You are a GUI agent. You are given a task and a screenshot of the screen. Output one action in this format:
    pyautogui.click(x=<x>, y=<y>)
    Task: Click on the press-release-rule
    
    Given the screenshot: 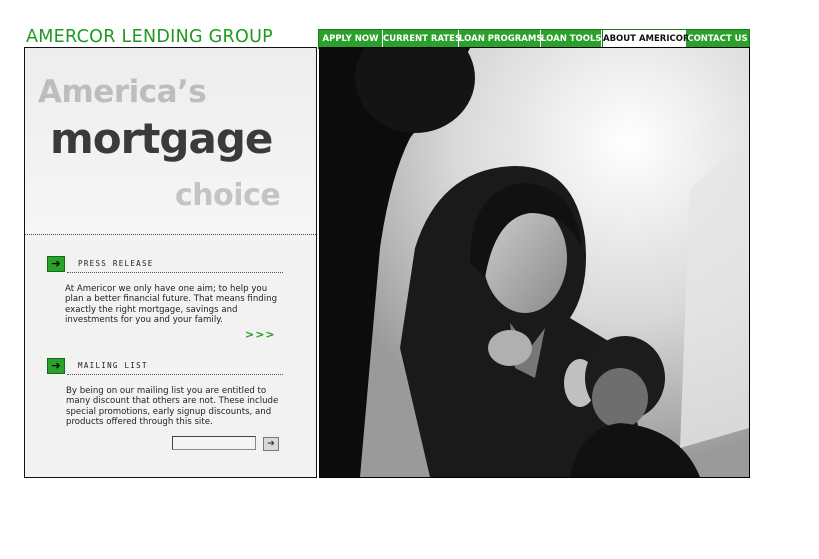 What is the action you would take?
    pyautogui.click(x=175, y=272)
    